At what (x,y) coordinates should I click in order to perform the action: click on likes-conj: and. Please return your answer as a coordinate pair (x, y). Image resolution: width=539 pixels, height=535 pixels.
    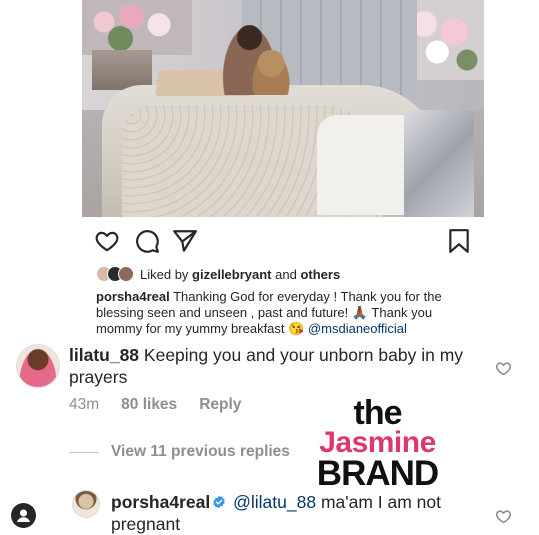
    Looking at the image, I should click on (286, 274).